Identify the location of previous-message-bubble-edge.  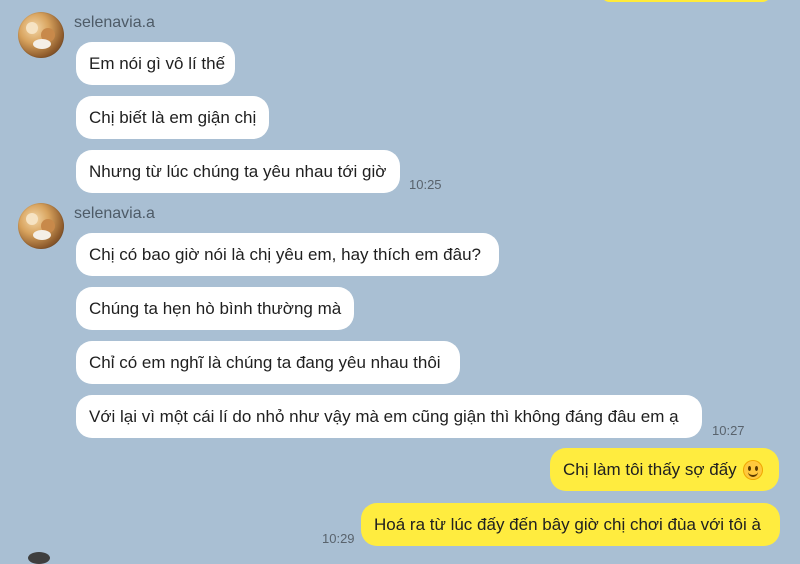
(686, 1).